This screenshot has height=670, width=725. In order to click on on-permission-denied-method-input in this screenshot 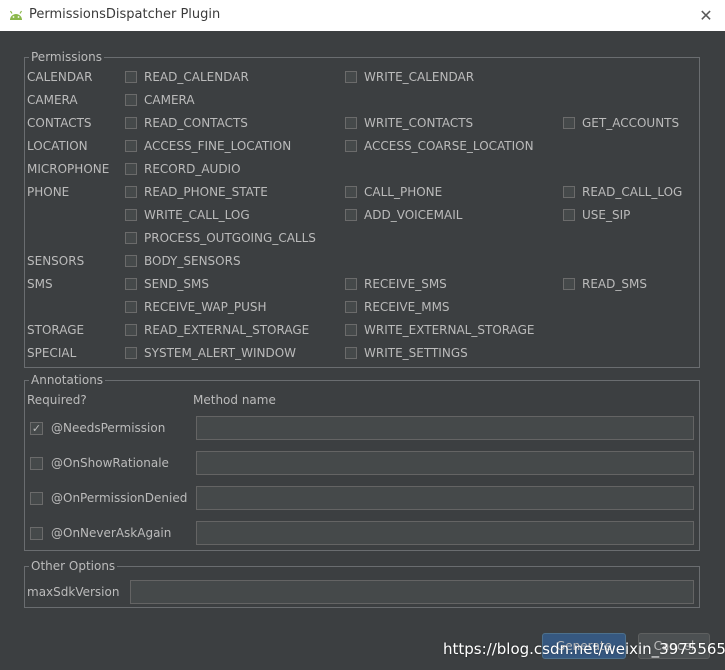, I will do `click(445, 498)`.